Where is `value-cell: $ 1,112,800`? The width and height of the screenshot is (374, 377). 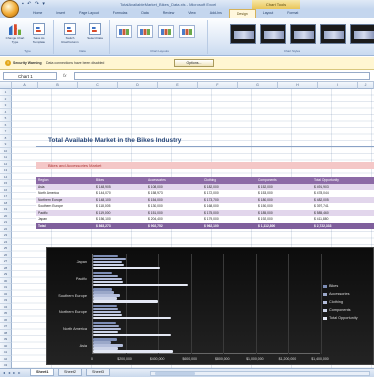
value-cell: $ 1,112,800 is located at coordinates (266, 226).